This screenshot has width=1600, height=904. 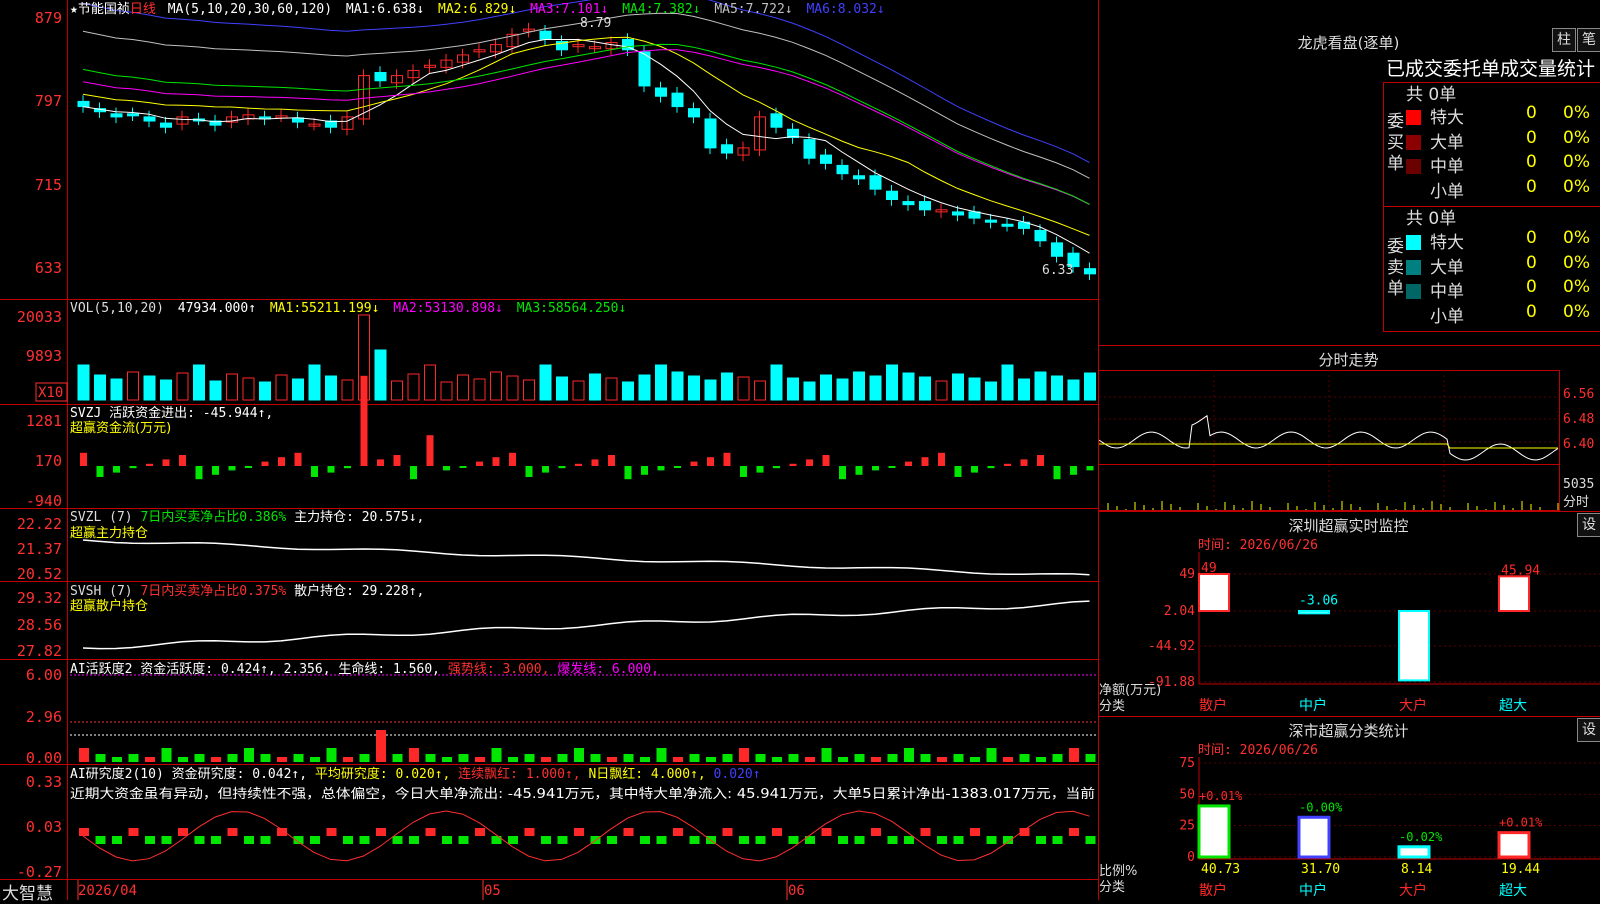 I want to click on svzj-tick-1: 1281, so click(x=44, y=421).